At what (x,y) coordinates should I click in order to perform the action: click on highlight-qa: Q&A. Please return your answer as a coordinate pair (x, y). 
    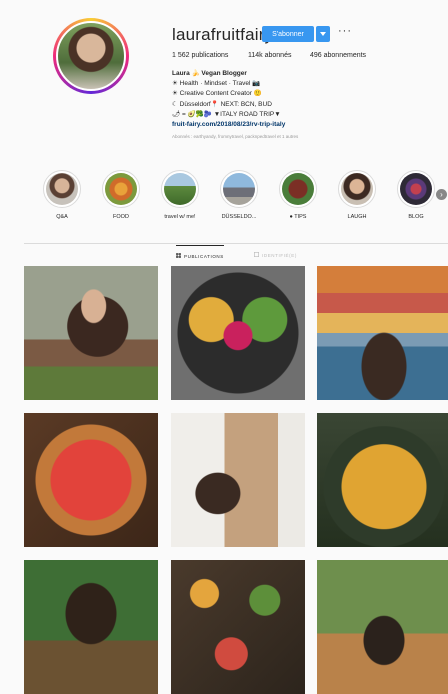
    Looking at the image, I should click on (62, 195).